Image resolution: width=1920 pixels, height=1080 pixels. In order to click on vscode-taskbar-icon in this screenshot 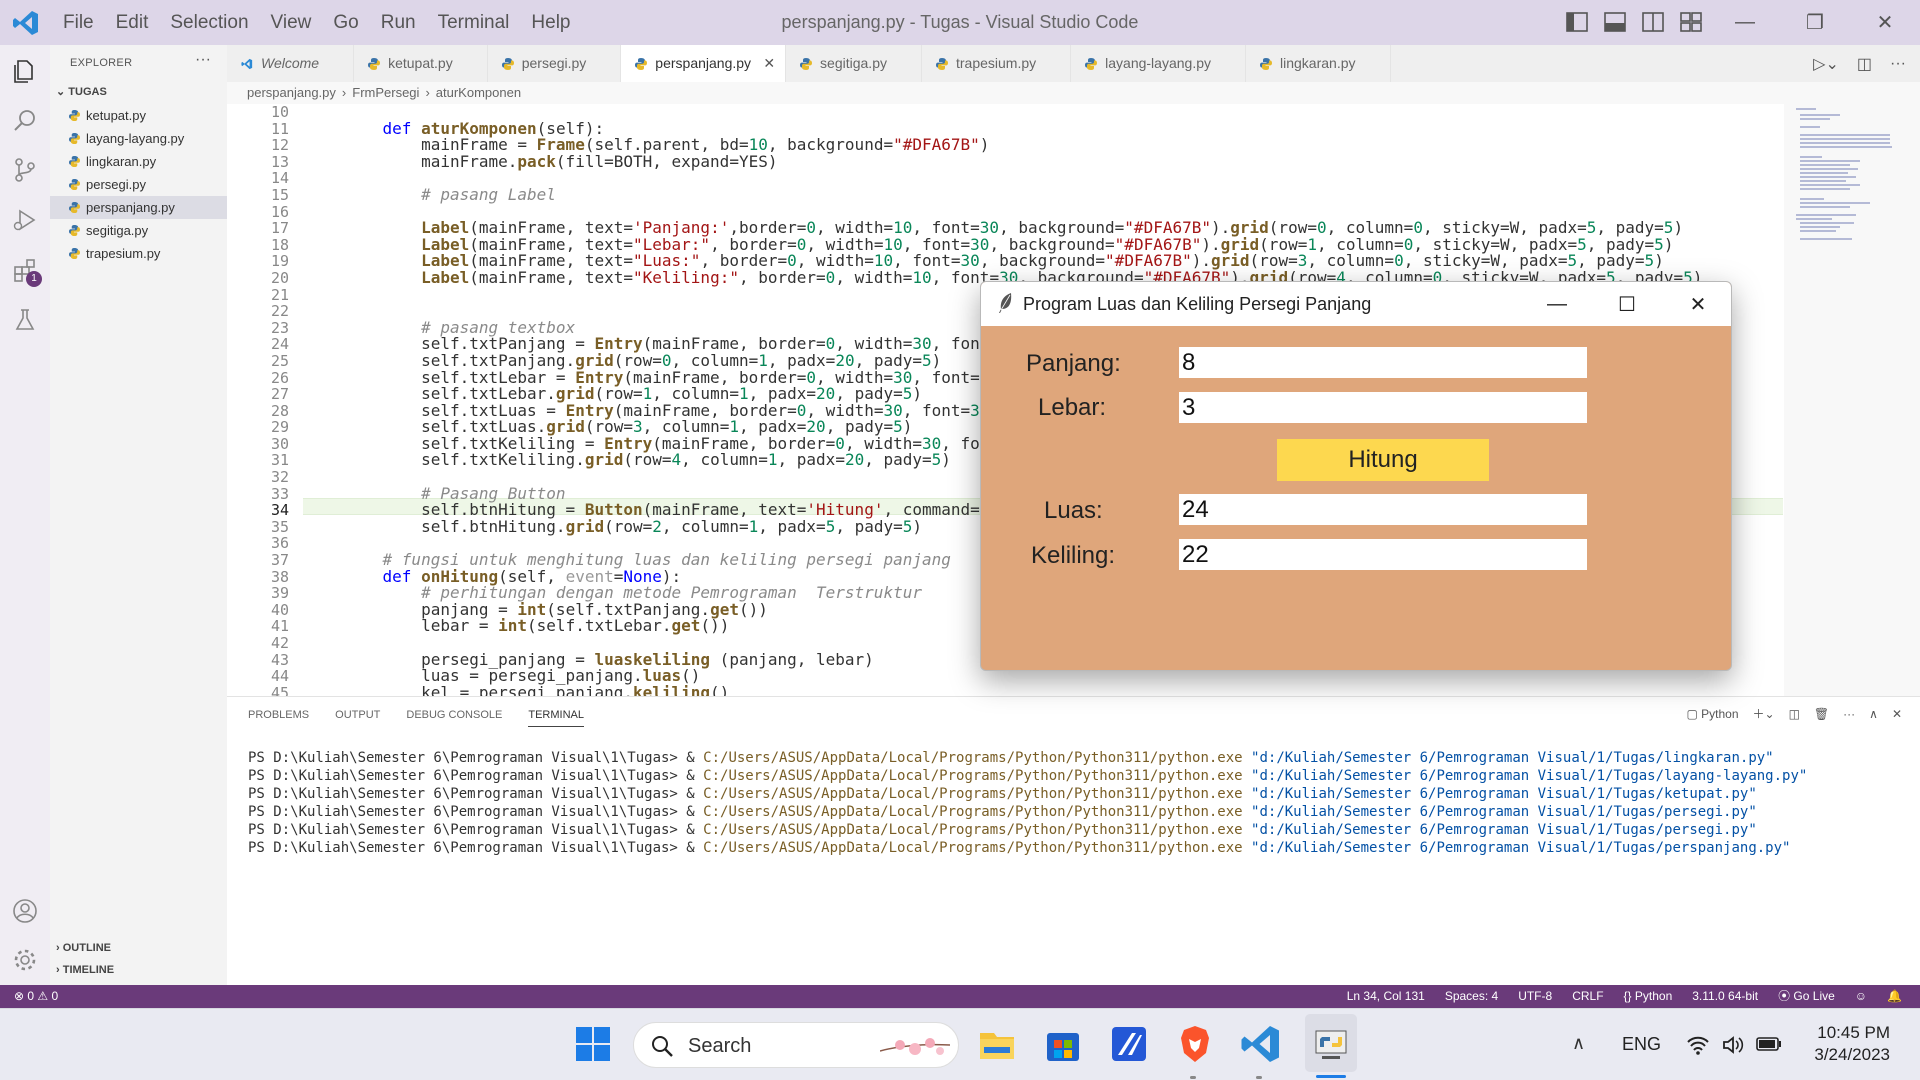, I will do `click(1261, 1044)`.